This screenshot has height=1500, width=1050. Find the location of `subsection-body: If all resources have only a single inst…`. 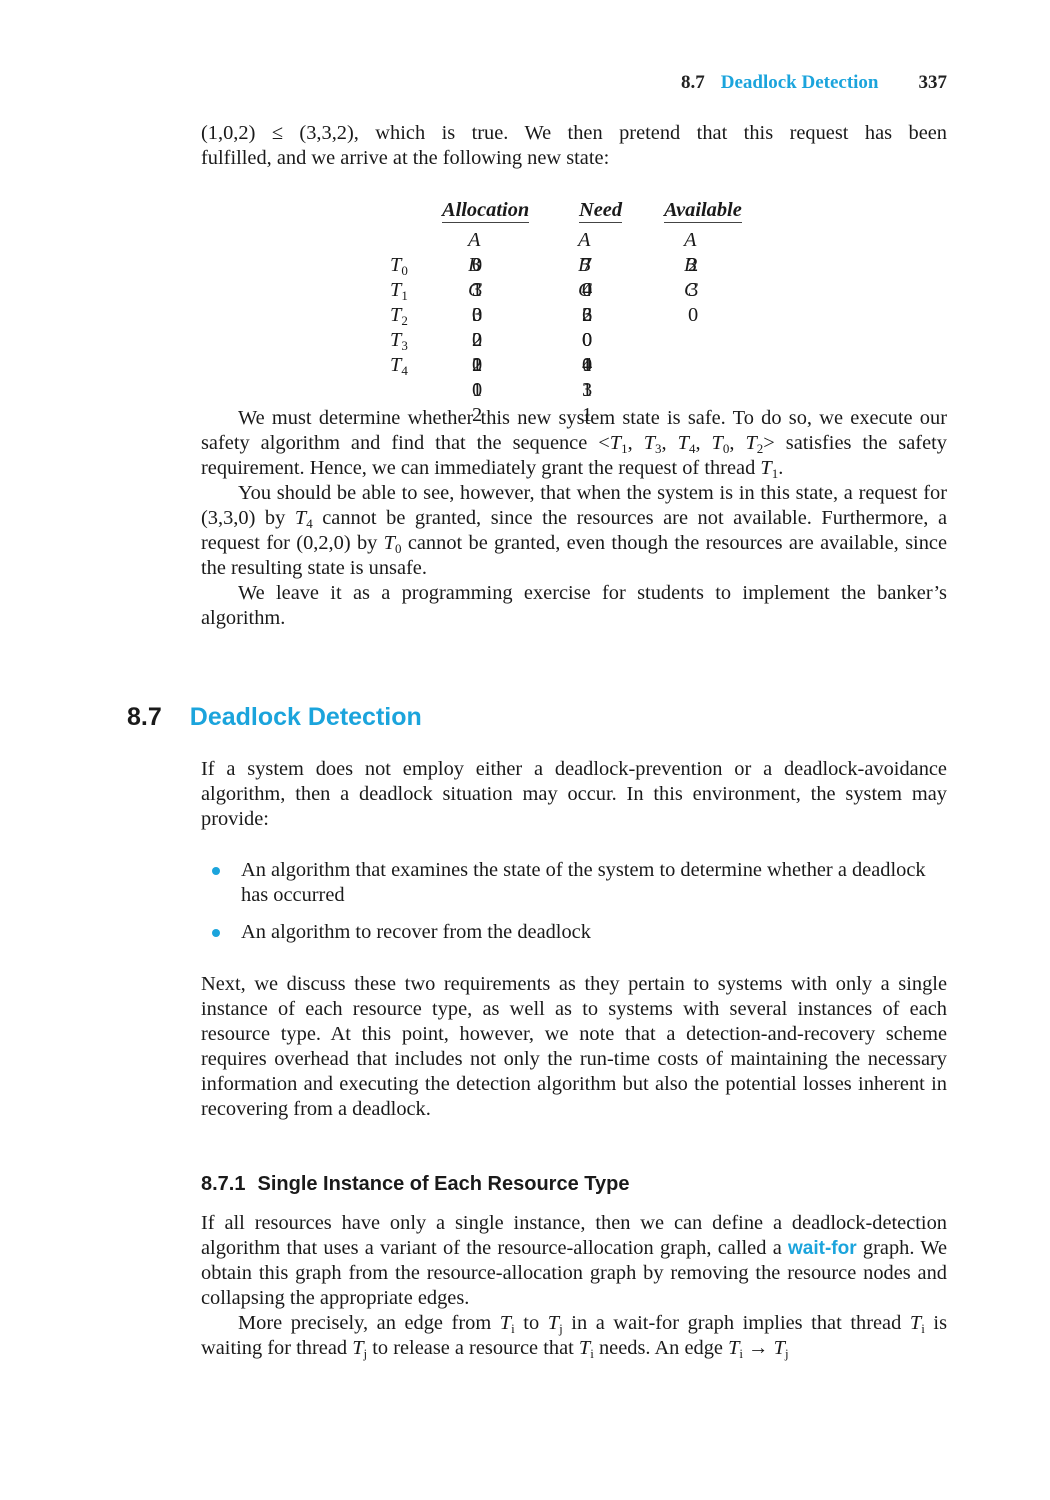

subsection-body: If all resources have only a single inst… is located at coordinates (574, 1286).